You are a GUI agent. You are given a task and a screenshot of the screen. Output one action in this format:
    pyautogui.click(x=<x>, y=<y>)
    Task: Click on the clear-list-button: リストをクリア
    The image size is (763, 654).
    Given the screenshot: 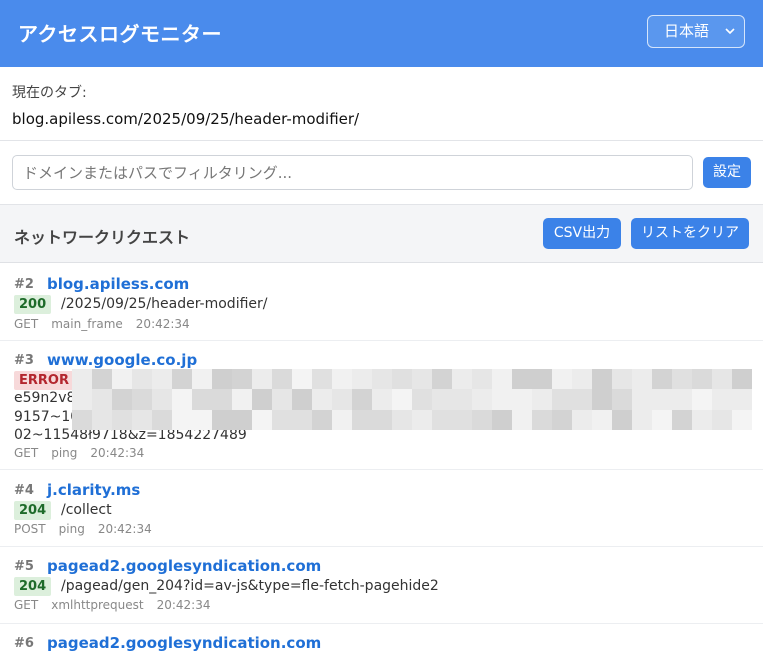 What is the action you would take?
    pyautogui.click(x=690, y=233)
    